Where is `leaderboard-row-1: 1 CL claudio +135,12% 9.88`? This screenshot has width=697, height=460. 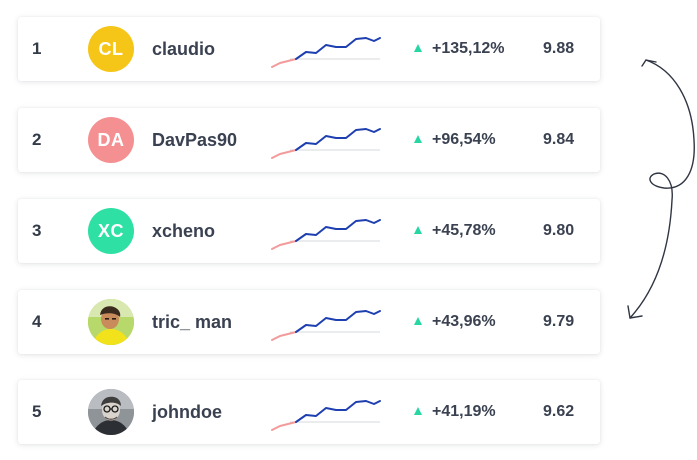 leaderboard-row-1: 1 CL claudio +135,12% 9.88 is located at coordinates (309, 49).